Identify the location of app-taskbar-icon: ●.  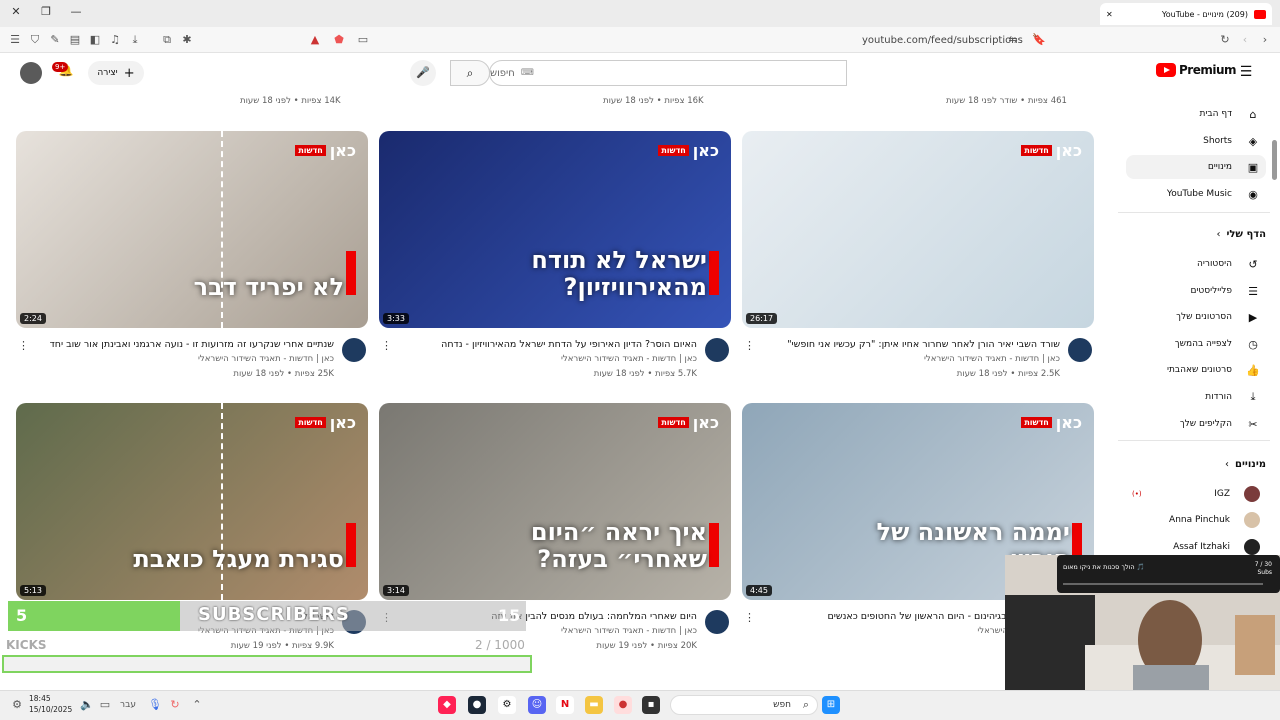
(623, 705).